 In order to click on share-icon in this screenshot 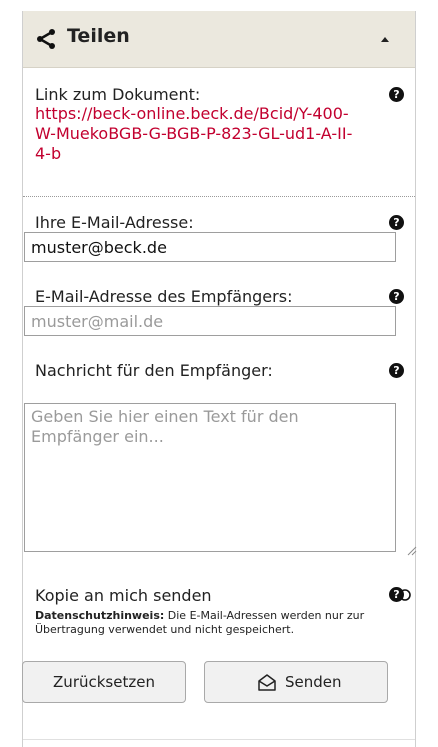, I will do `click(46, 39)`.